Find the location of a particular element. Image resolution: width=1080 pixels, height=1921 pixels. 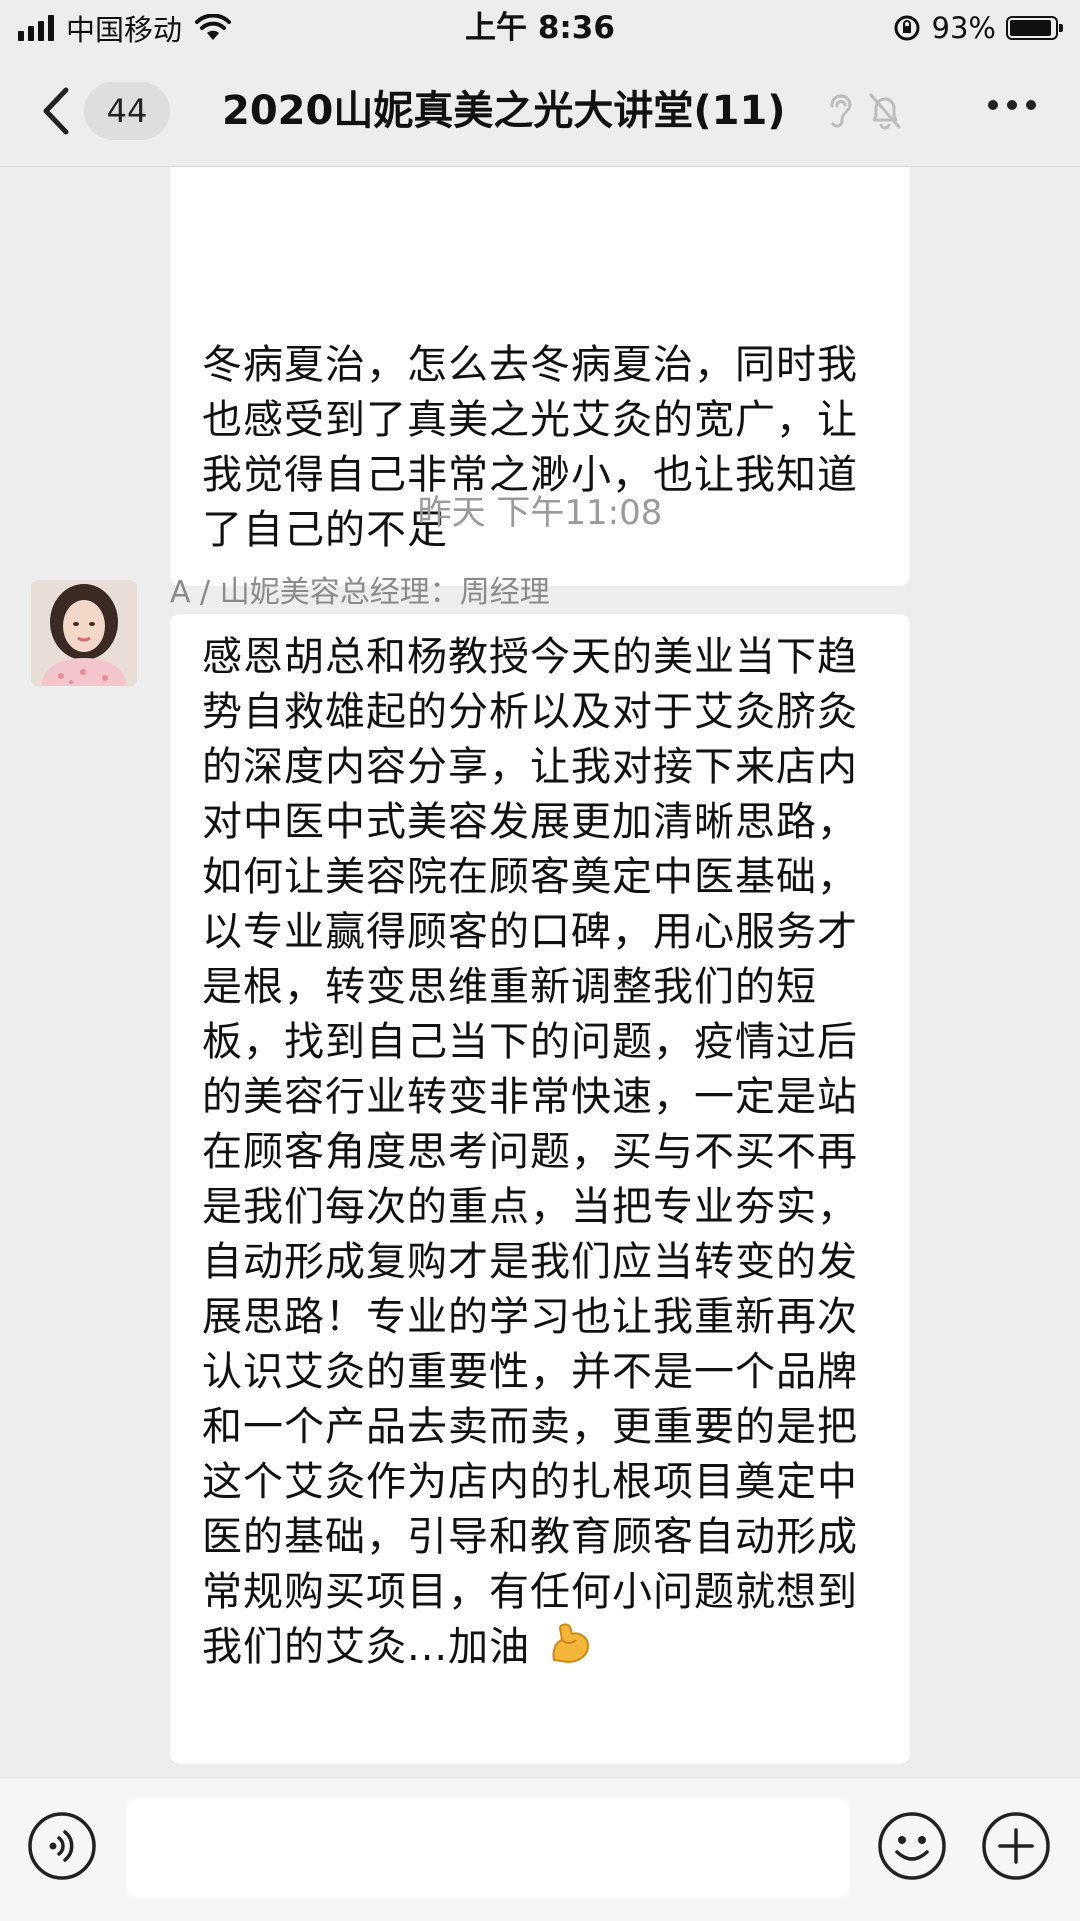

orientation-lock-icon is located at coordinates (907, 28).